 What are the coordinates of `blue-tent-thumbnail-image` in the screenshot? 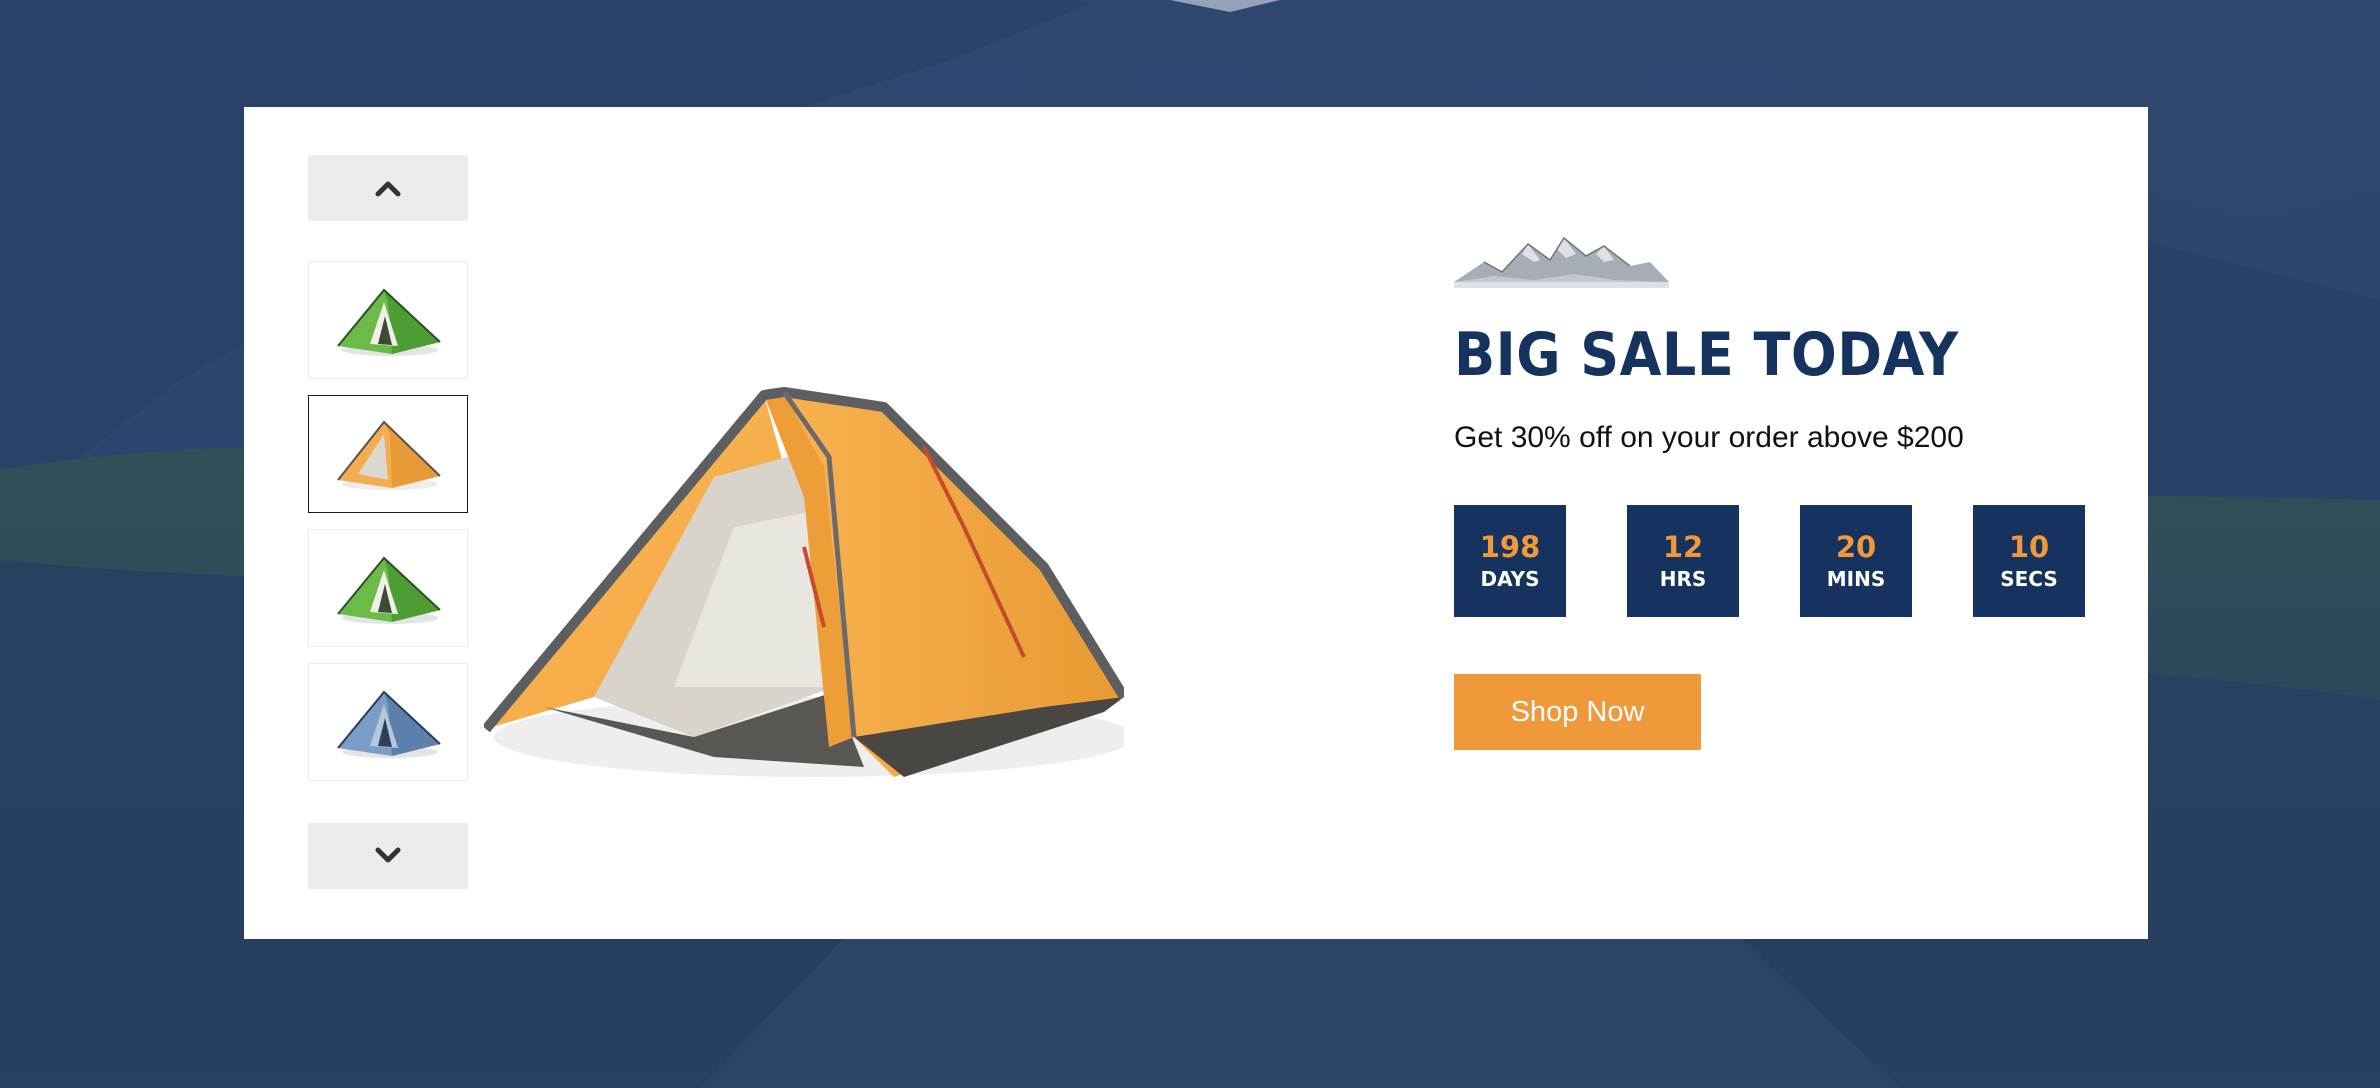 It's located at (389, 724).